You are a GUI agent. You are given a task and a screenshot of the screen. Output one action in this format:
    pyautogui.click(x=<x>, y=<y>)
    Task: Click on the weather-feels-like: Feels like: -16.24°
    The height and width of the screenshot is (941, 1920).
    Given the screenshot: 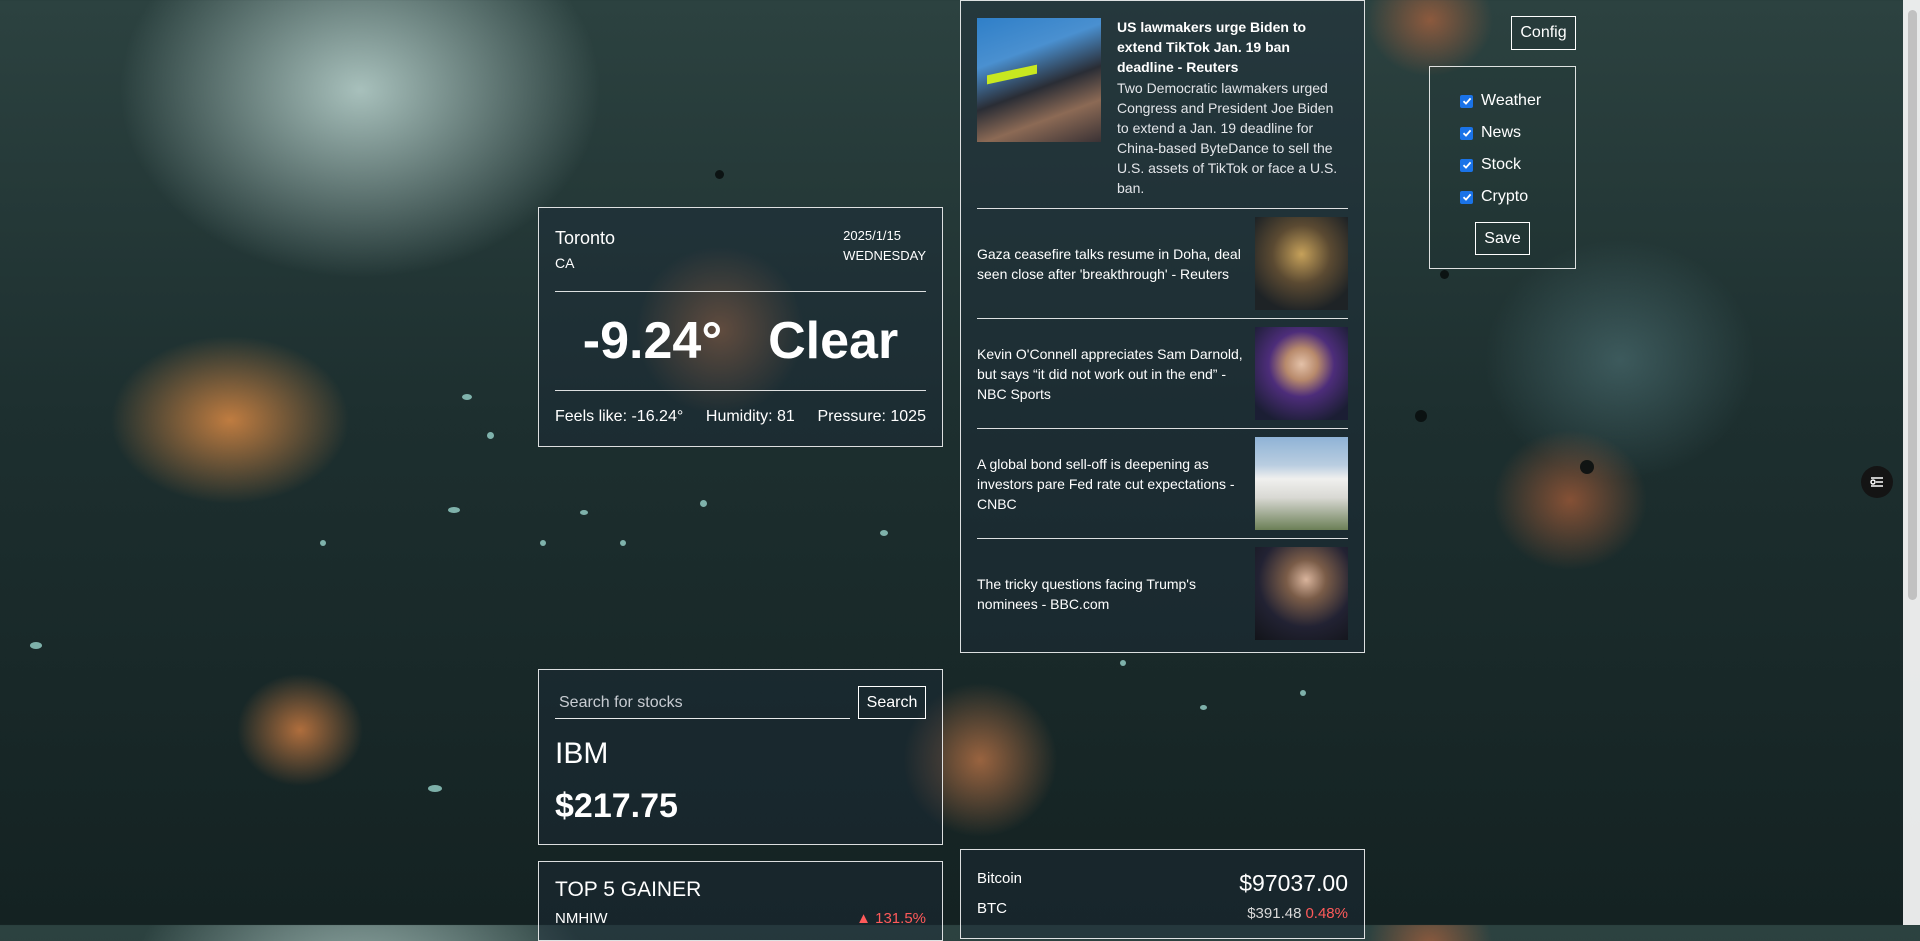 What is the action you would take?
    pyautogui.click(x=619, y=416)
    